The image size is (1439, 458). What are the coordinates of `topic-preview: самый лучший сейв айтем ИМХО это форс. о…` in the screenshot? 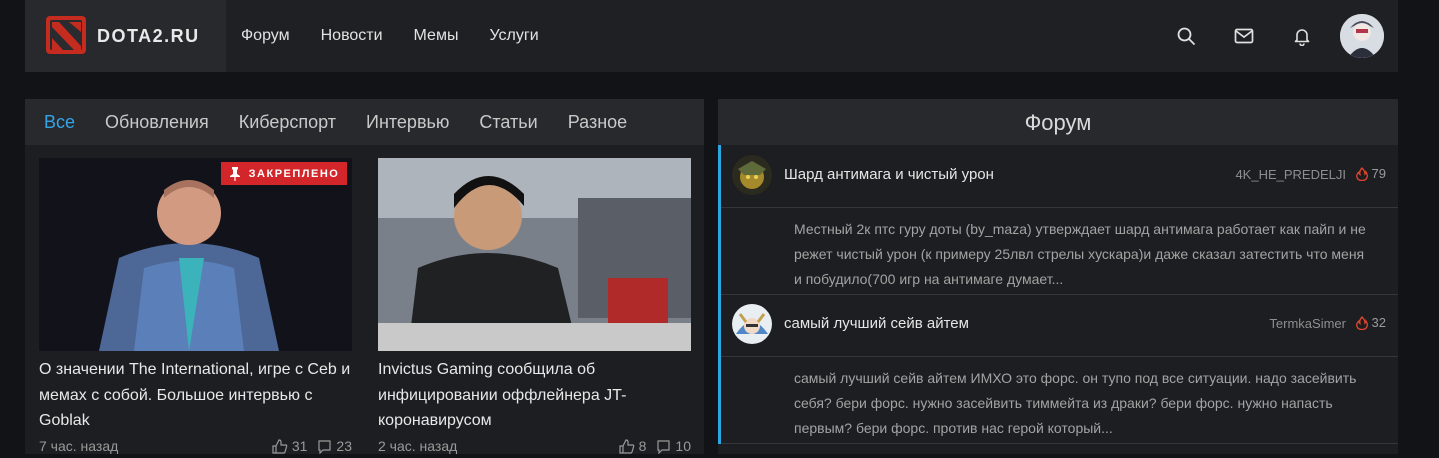 It's located at (1059, 400).